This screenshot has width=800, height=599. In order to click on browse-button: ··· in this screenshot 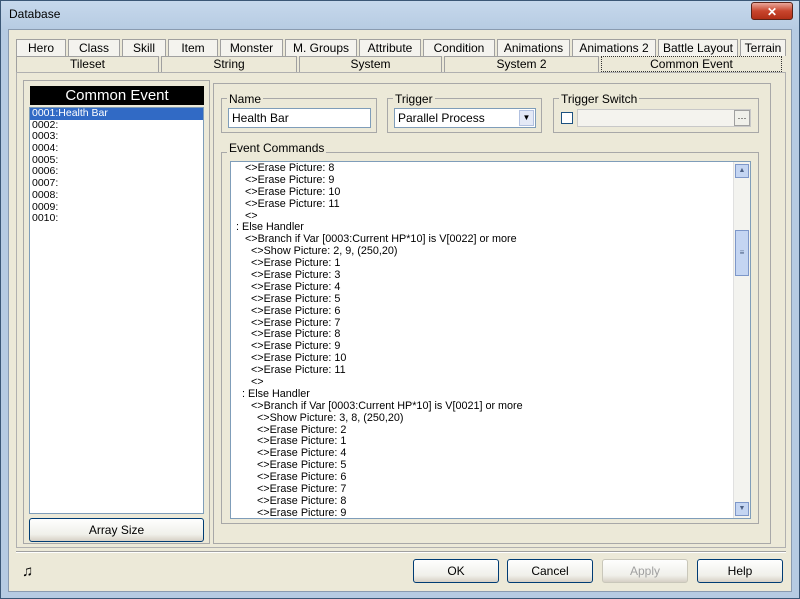, I will do `click(742, 118)`.